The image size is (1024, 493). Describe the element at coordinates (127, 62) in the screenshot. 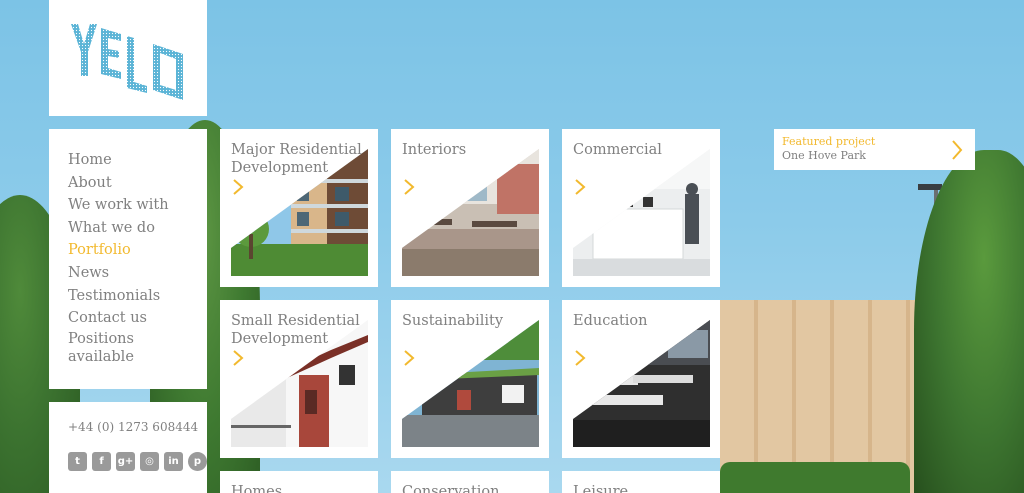

I see `yelo-logo-mark` at that location.